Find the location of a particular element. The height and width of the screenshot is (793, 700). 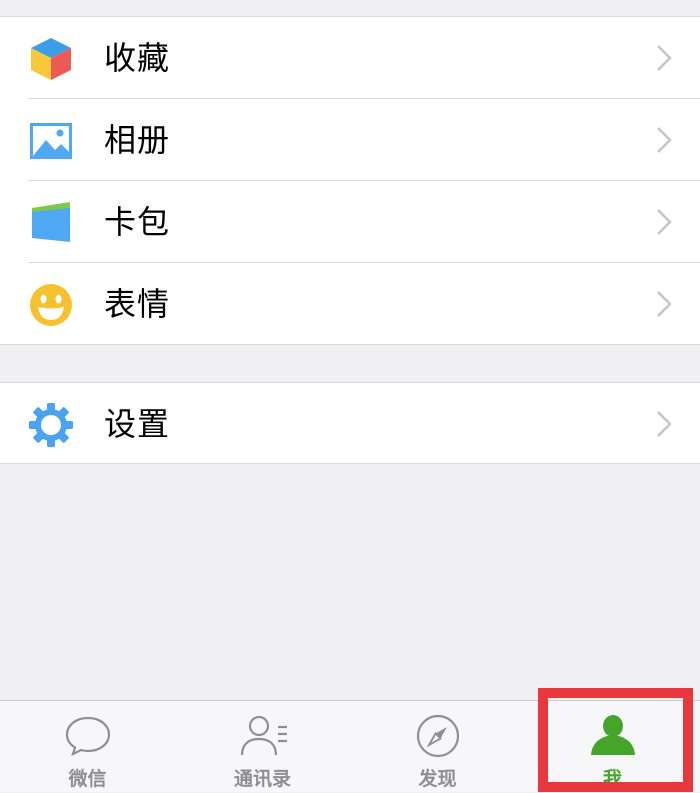

picture-icon is located at coordinates (51, 141).